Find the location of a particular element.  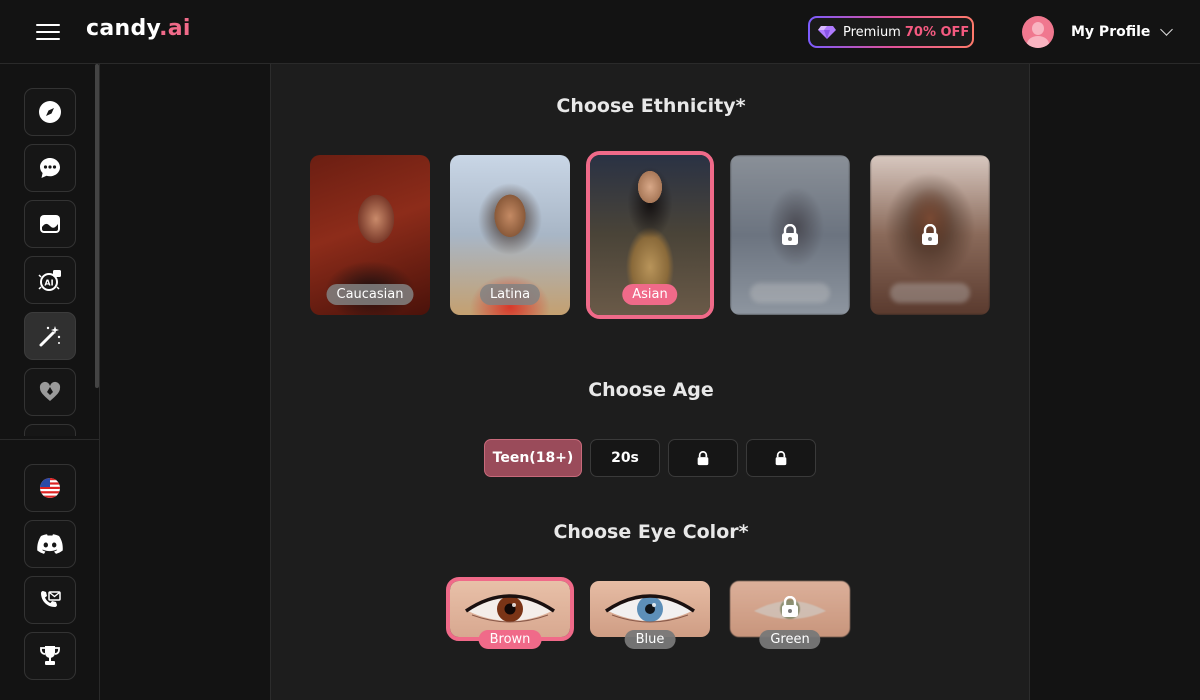

premium-button: Premium 70% OFF is located at coordinates (891, 32).